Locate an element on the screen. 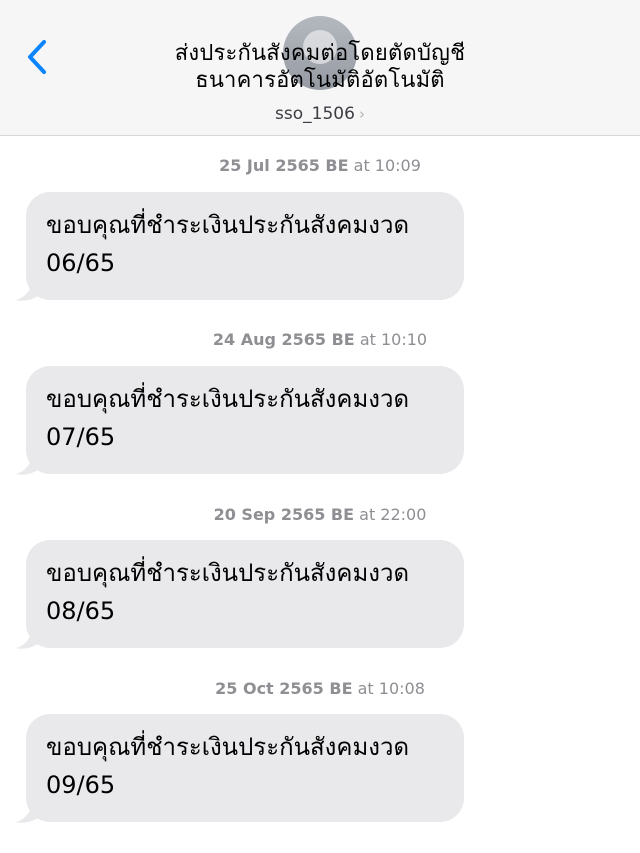 This screenshot has width=640, height=853. message-bubble: ขอบคุณที่ชำระเงินประกันสังคมงวด 08/65 is located at coordinates (245, 594).